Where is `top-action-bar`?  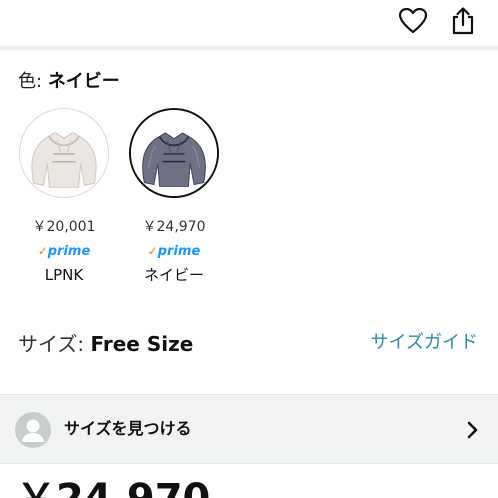 top-action-bar is located at coordinates (249, 23).